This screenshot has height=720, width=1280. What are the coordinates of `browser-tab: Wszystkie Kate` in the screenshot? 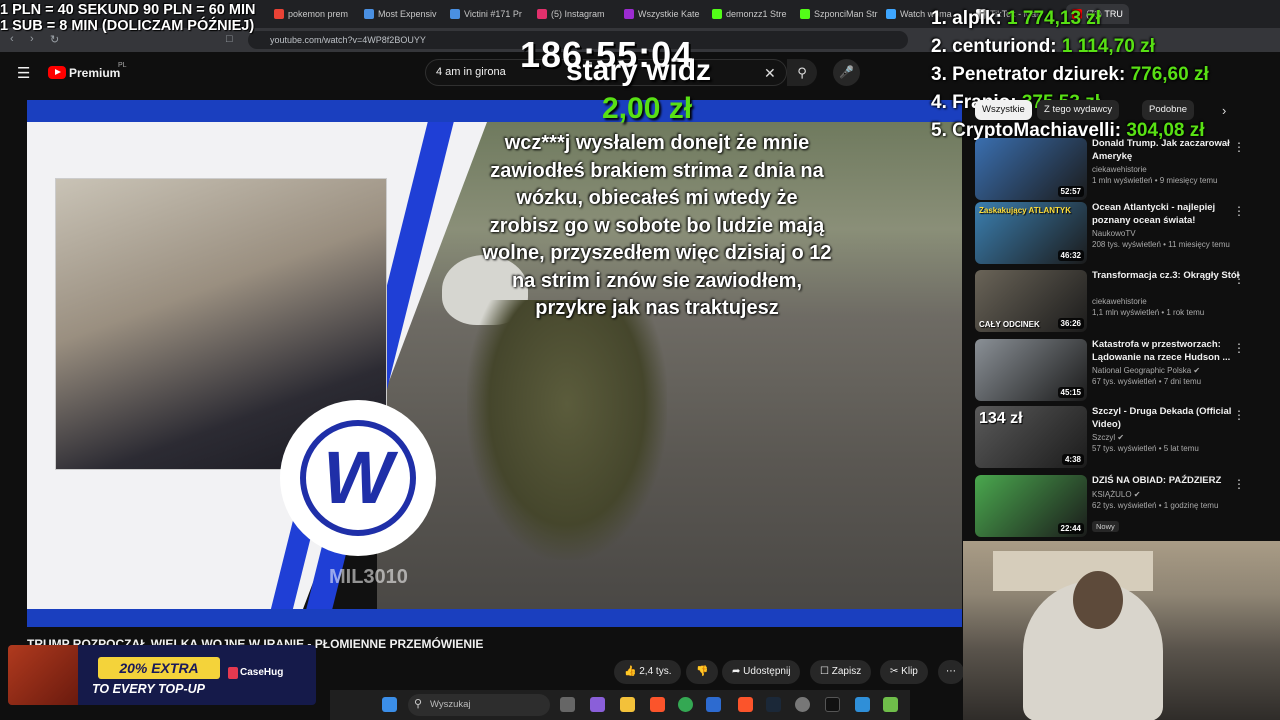 It's located at (662, 14).